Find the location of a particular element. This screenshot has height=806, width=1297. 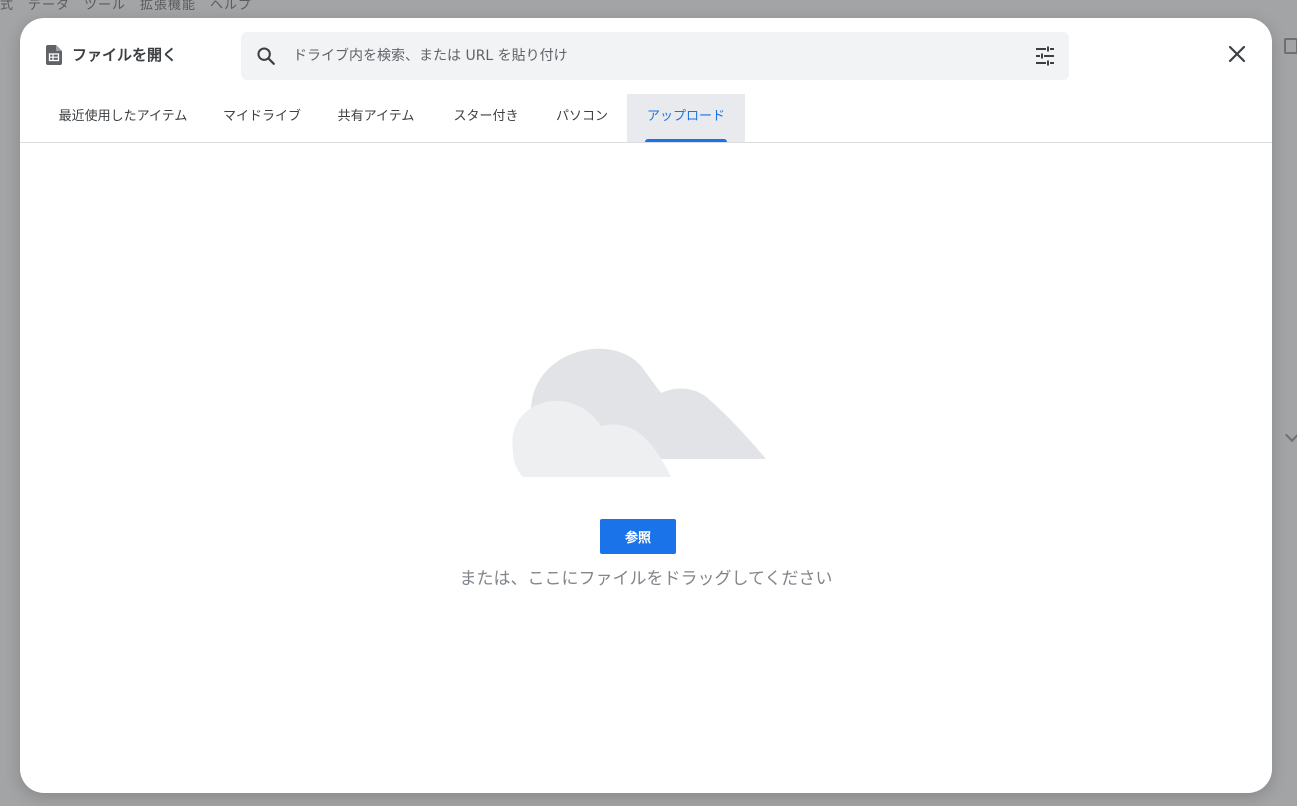

tab-label: パソコン is located at coordinates (581, 116).